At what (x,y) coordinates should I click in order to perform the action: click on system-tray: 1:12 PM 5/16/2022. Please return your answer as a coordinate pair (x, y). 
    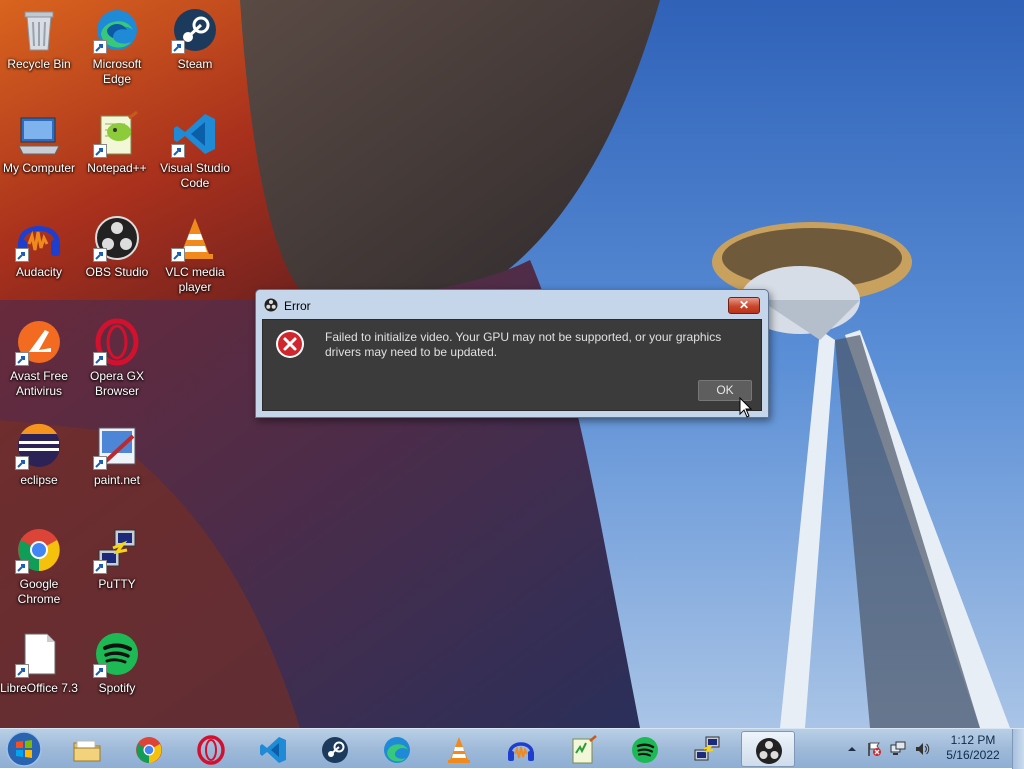
    Looking at the image, I should click on (932, 749).